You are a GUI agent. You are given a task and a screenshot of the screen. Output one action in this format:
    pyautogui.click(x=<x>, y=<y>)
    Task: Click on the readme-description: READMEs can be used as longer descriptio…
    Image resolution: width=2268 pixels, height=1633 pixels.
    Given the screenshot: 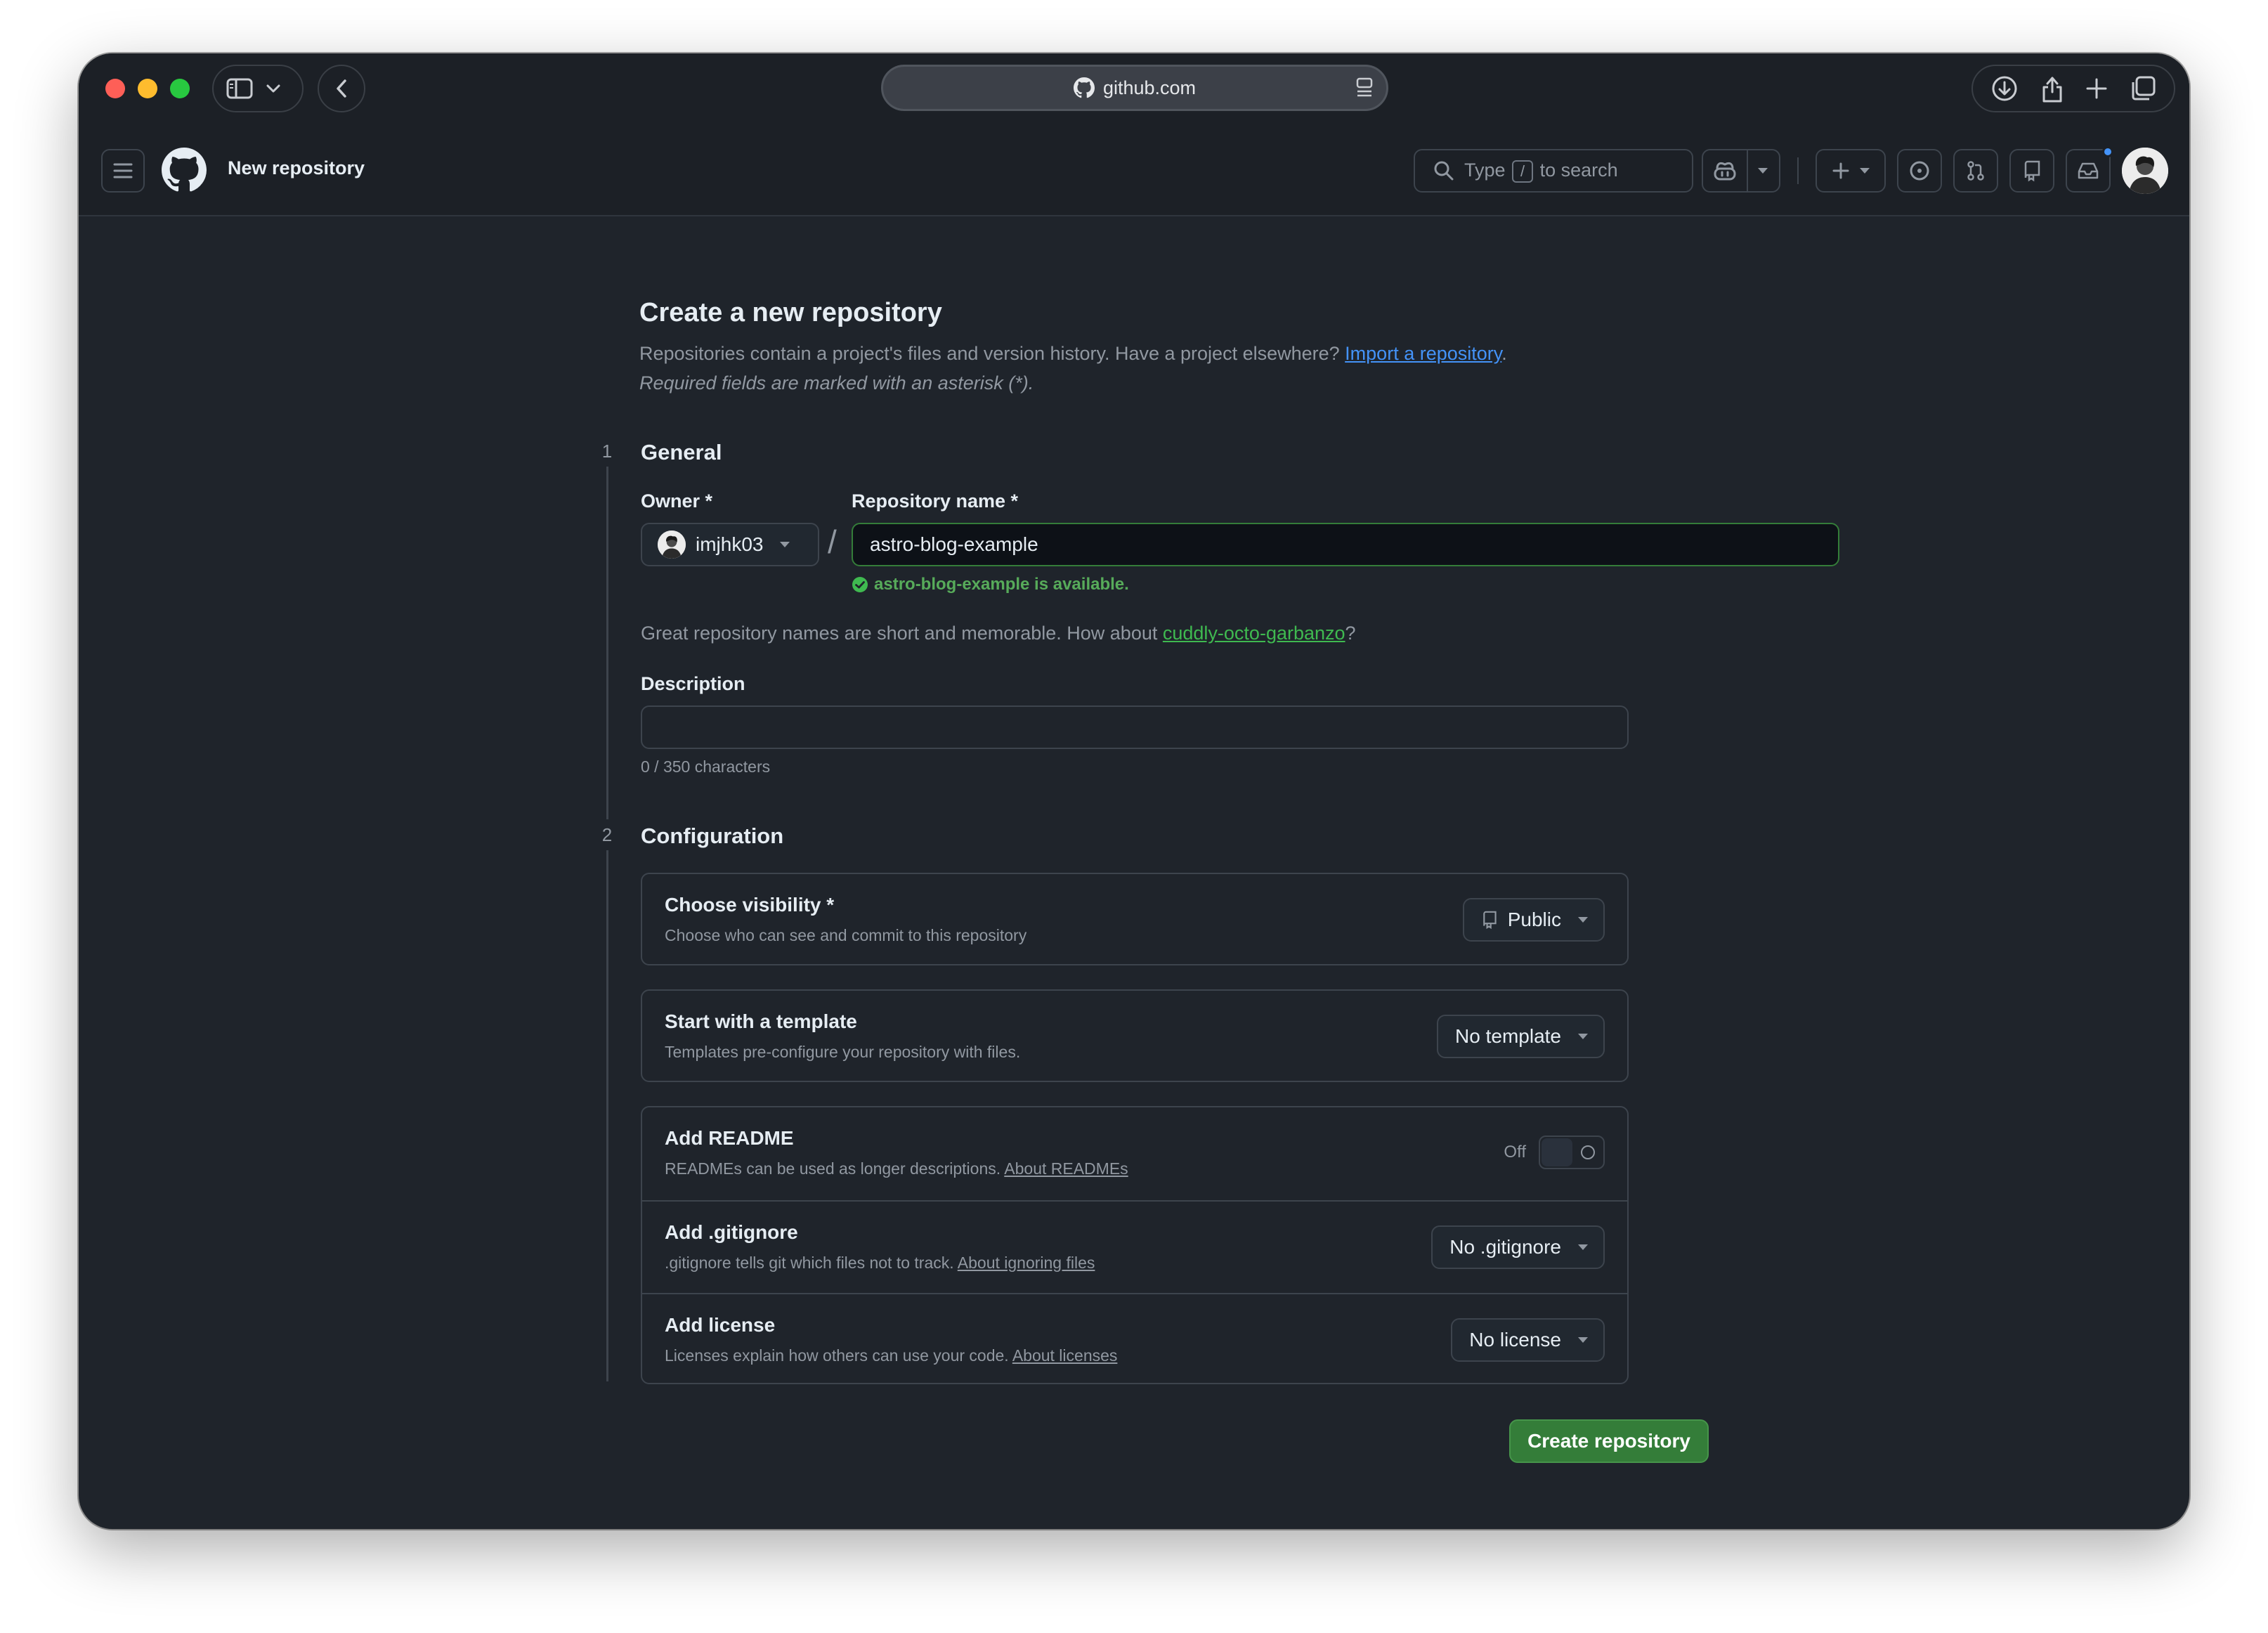 What is the action you would take?
    pyautogui.click(x=896, y=1168)
    